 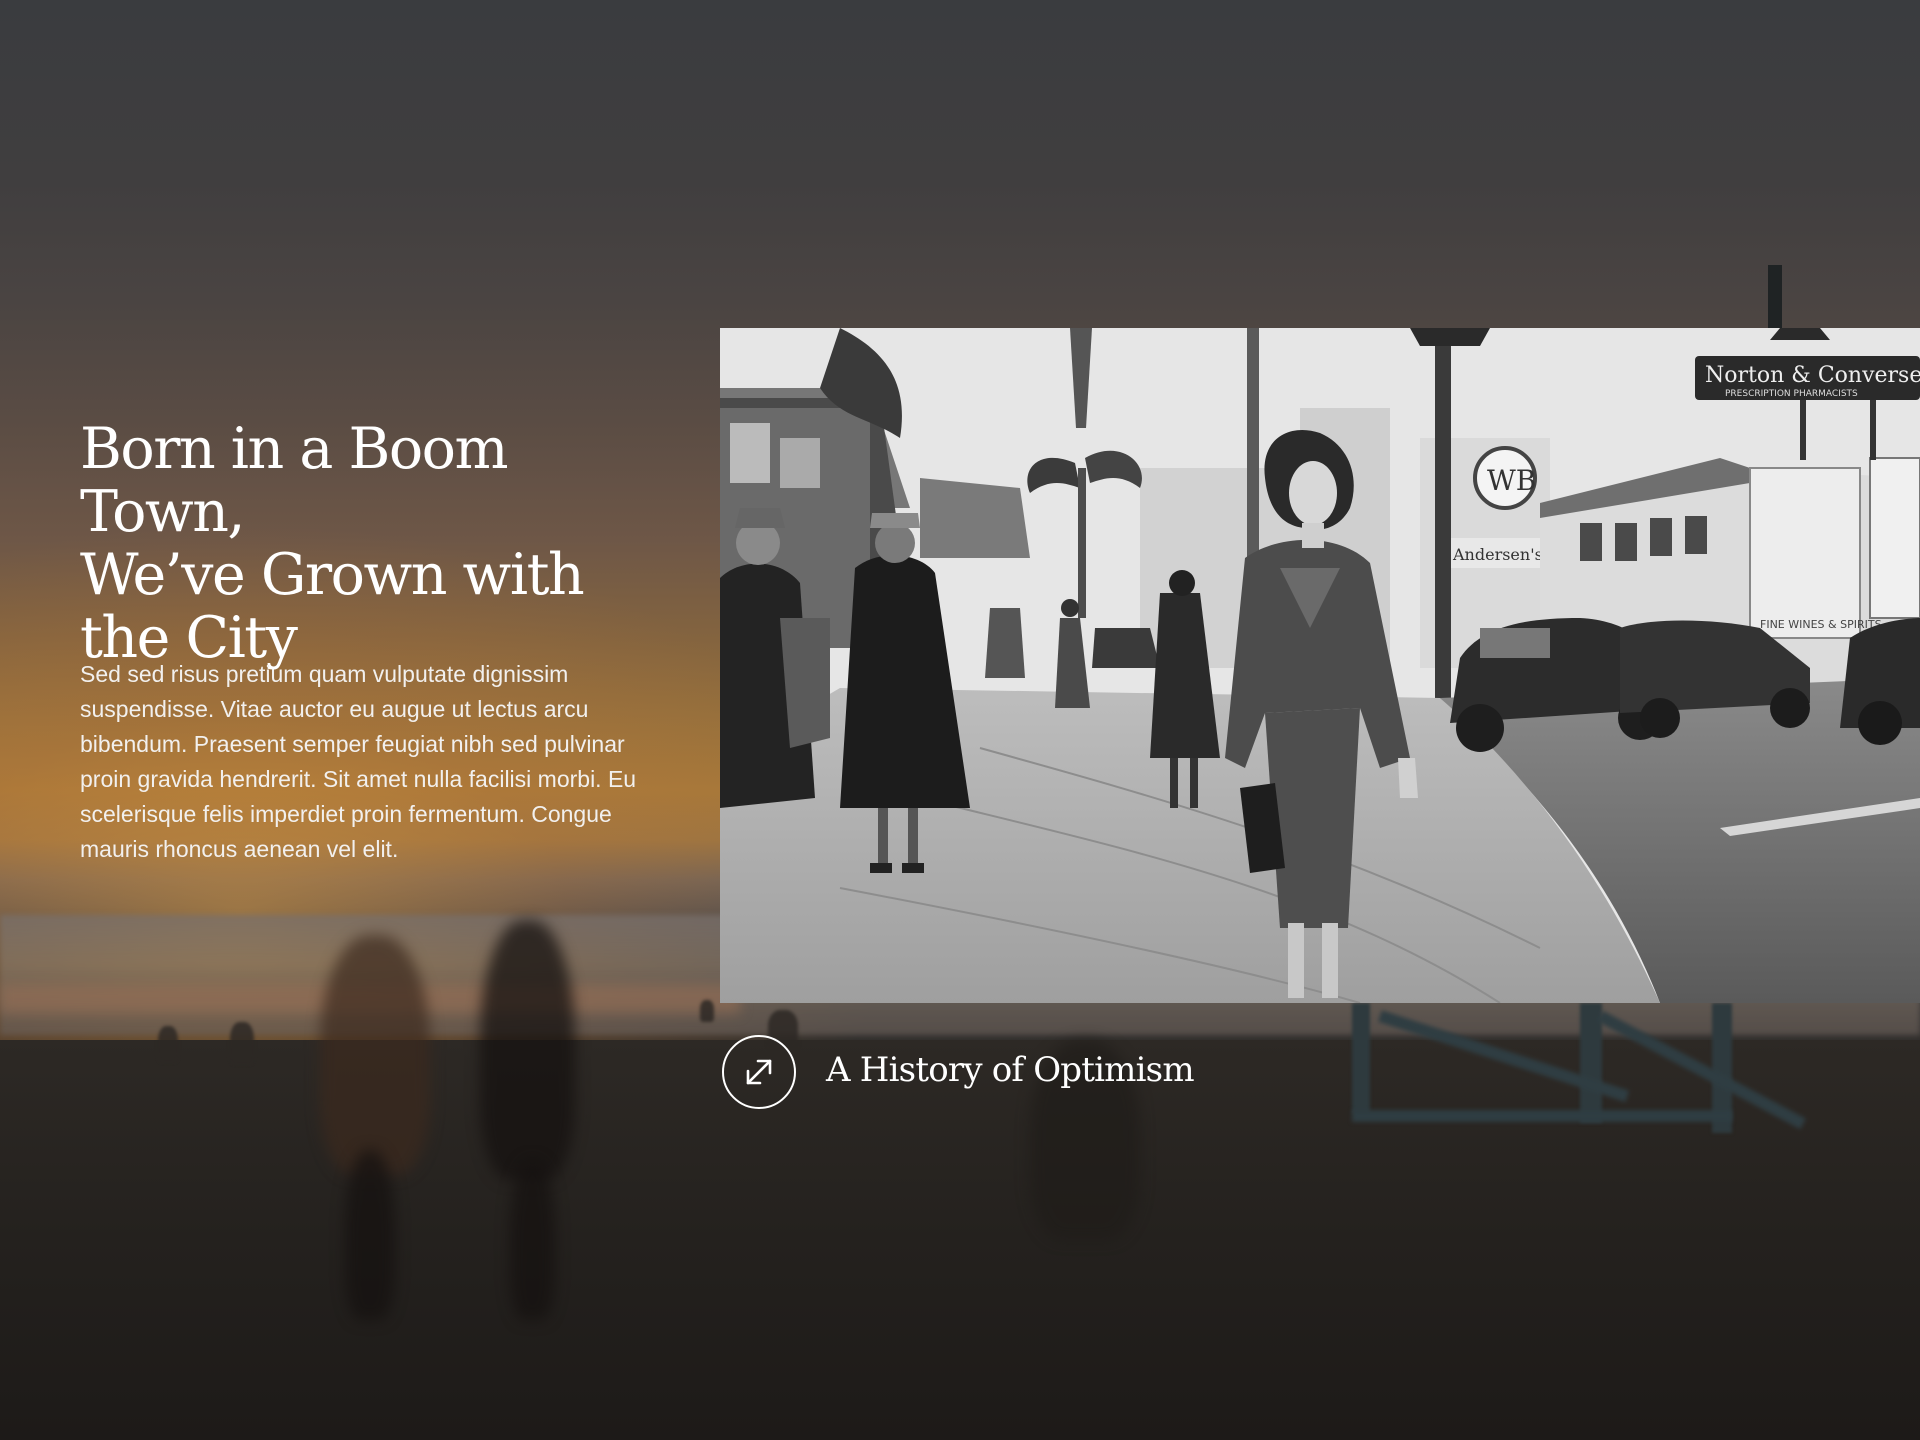 I want to click on title-line: Born in a Boom Town,, so click(x=294, y=480).